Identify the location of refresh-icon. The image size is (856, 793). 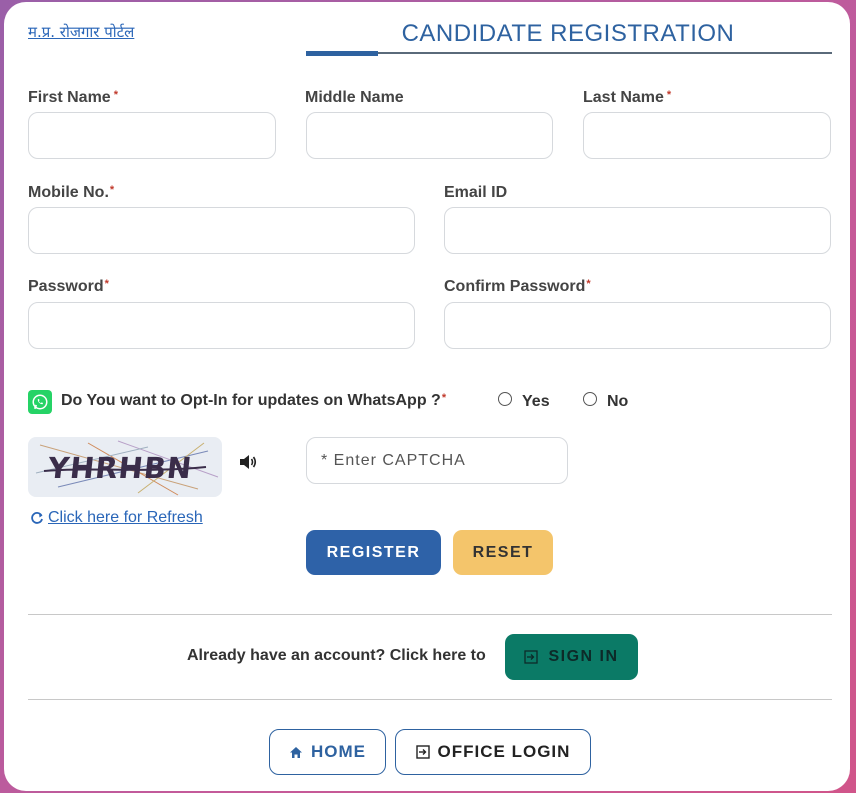
(37, 518).